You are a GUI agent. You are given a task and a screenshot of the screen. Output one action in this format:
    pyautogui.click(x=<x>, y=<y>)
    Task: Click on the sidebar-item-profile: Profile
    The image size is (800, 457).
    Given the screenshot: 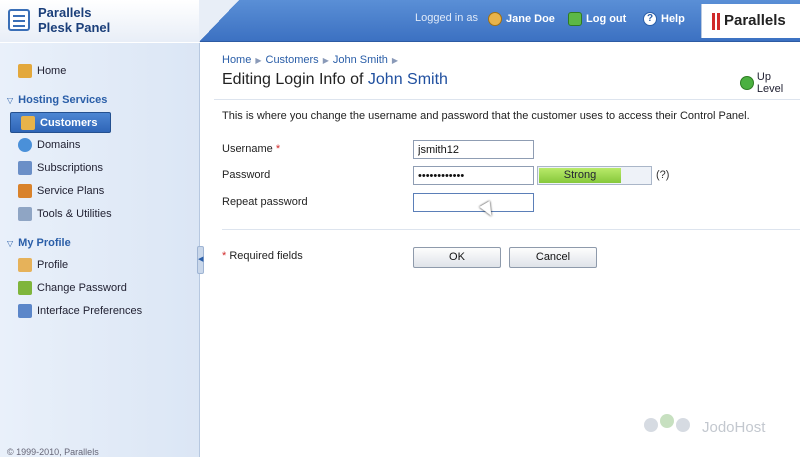 What is the action you would take?
    pyautogui.click(x=43, y=265)
    